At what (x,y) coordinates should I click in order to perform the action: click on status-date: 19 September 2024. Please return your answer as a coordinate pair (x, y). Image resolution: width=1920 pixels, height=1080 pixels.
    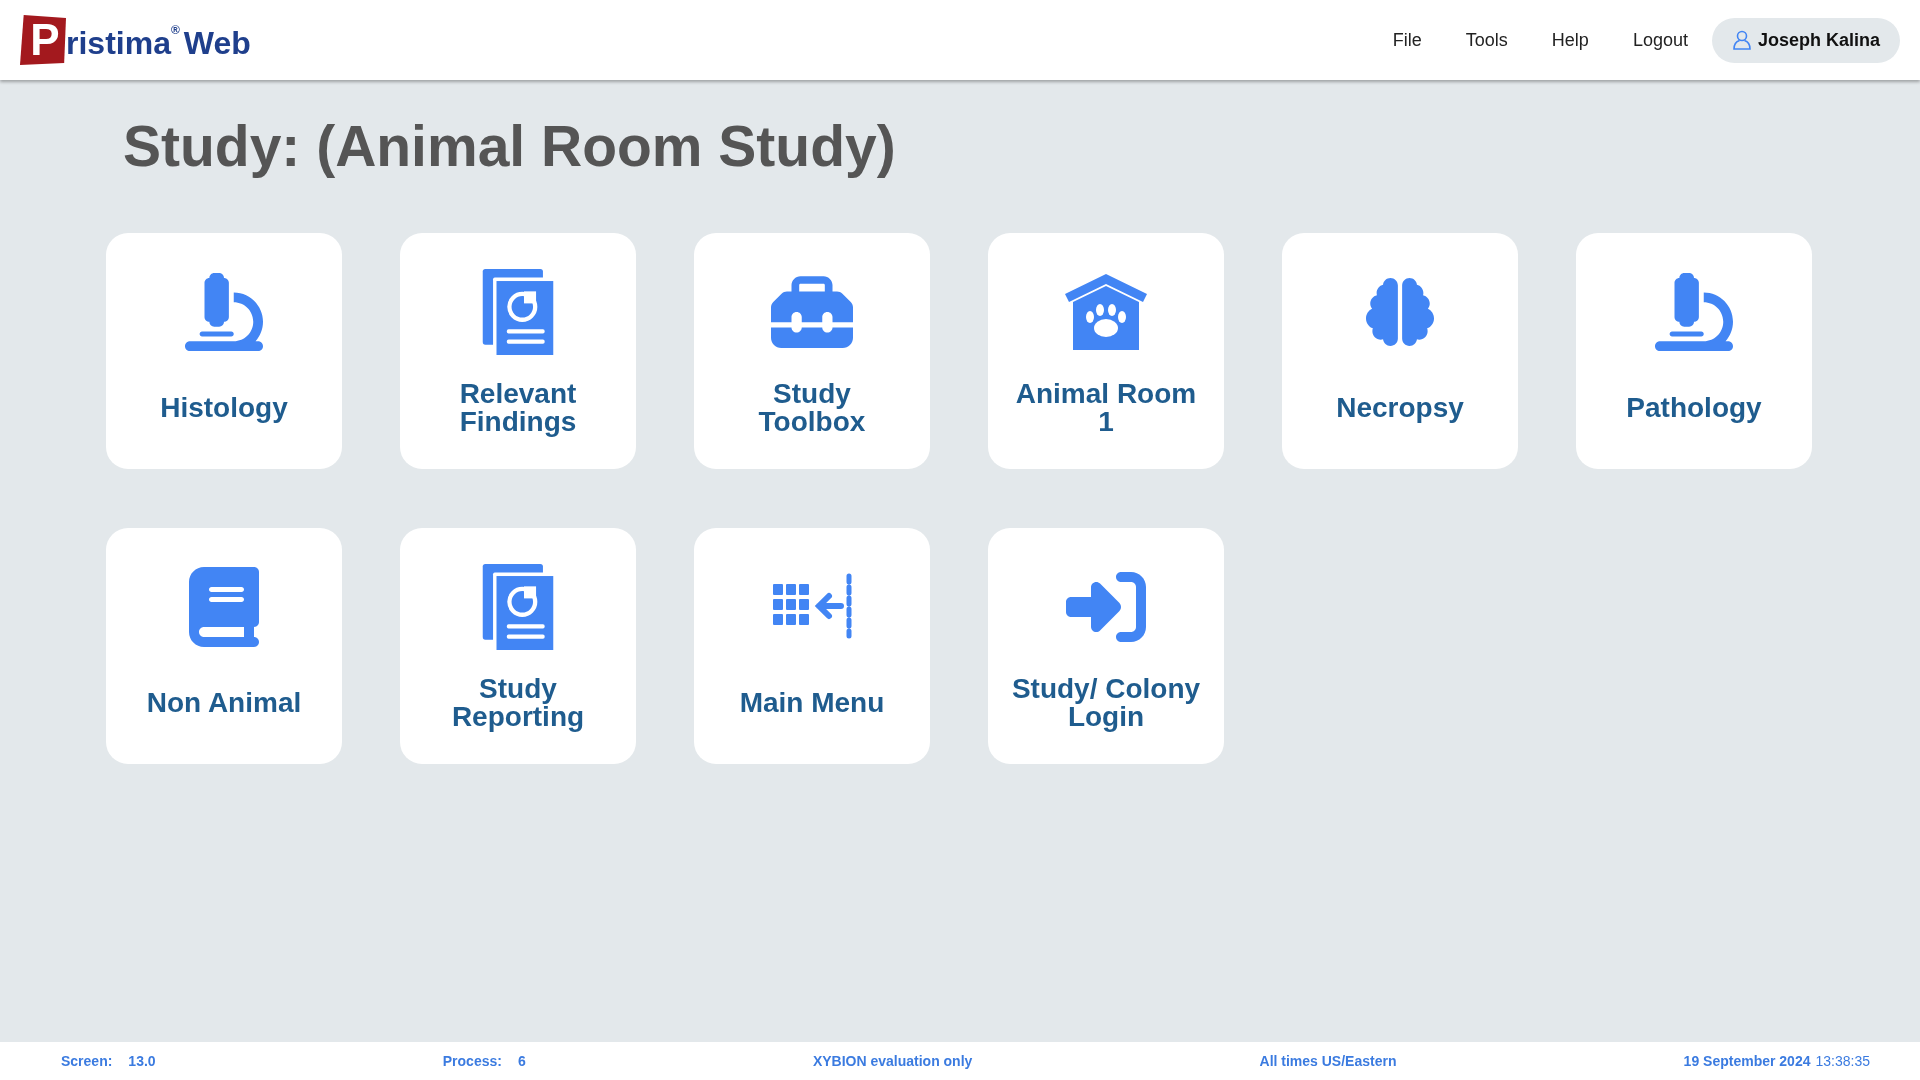
    Looking at the image, I should click on (1747, 1061).